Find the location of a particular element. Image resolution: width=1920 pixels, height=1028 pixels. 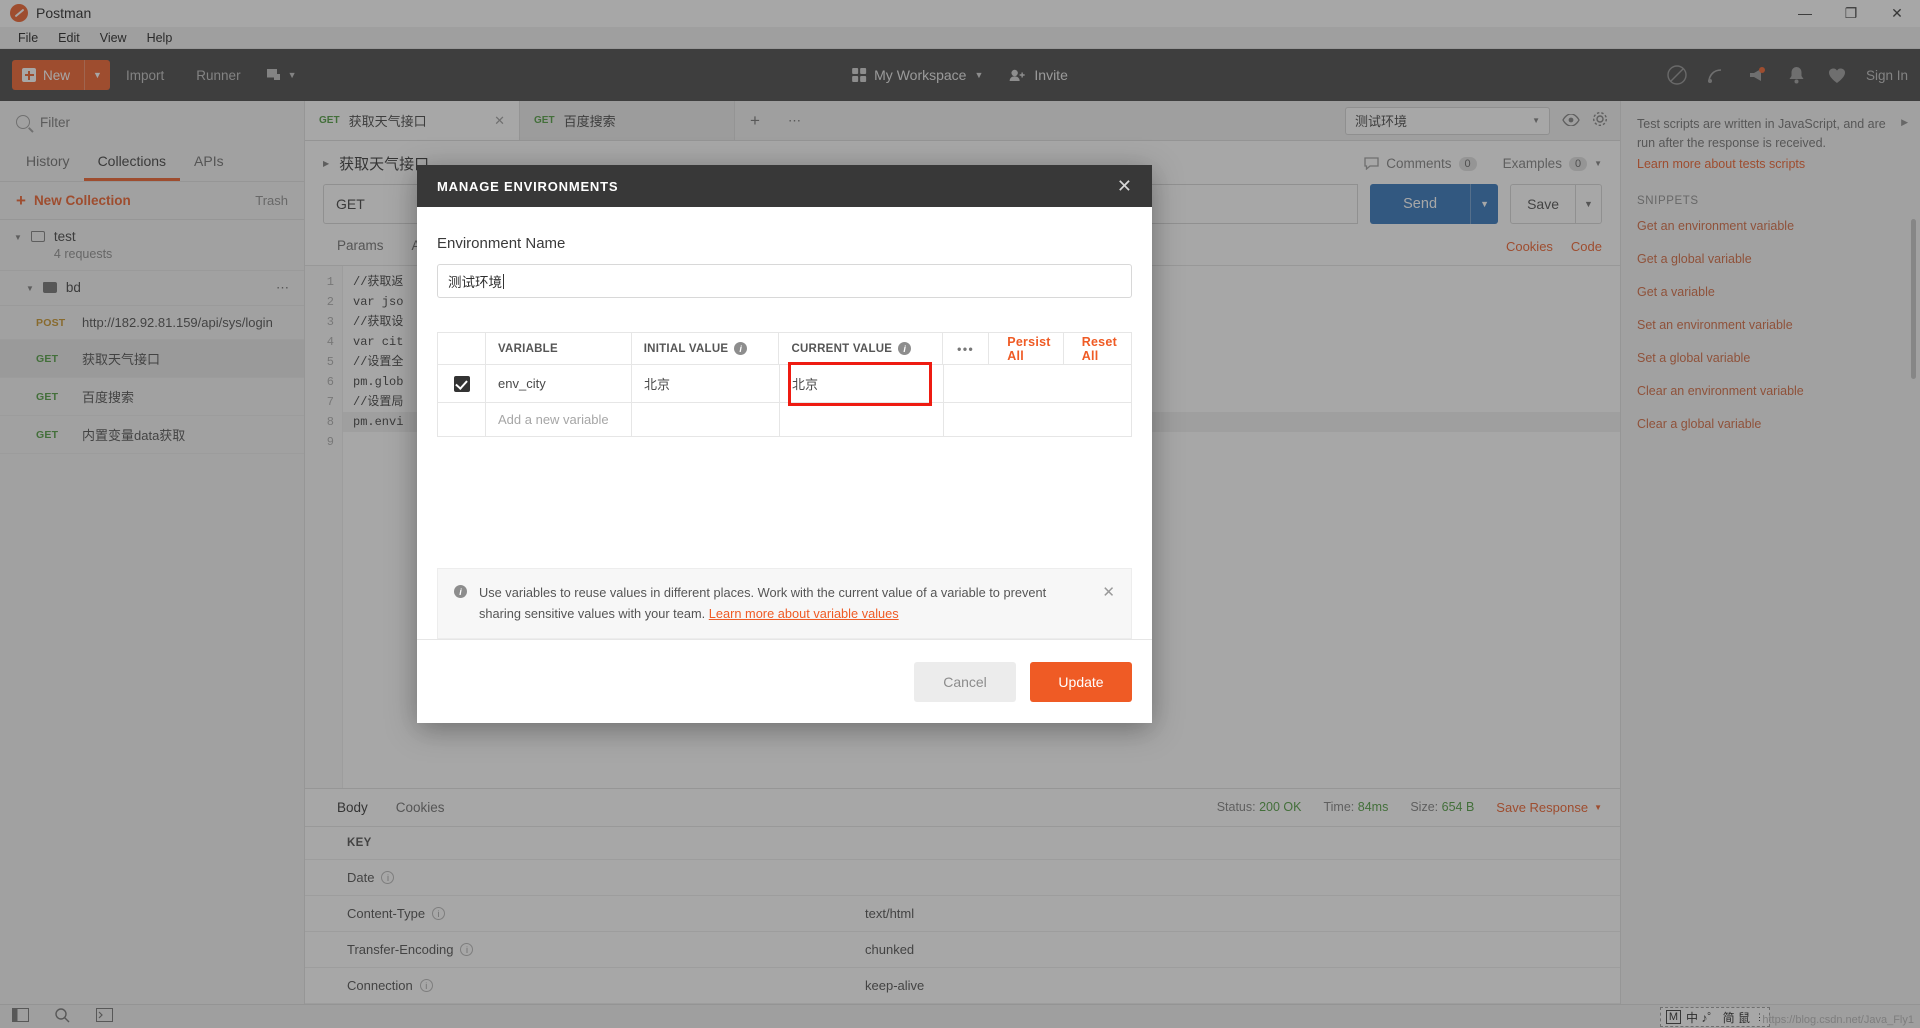

environment-name-label: Environment Name is located at coordinates (501, 243).